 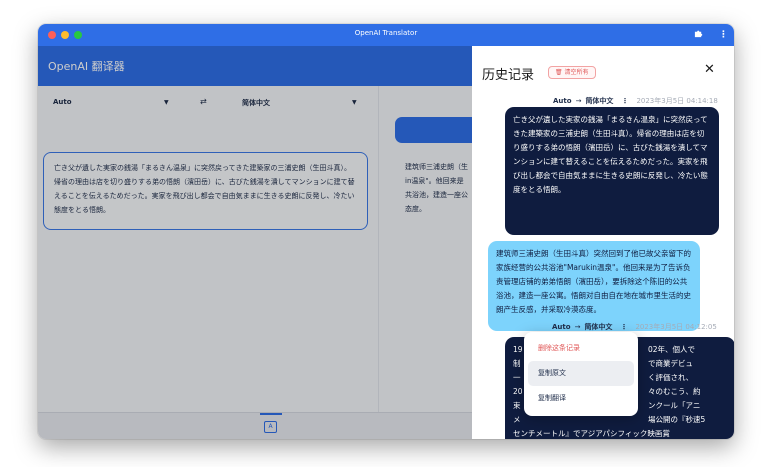 What do you see at coordinates (508, 75) in the screenshot?
I see `history-title: 历史记录` at bounding box center [508, 75].